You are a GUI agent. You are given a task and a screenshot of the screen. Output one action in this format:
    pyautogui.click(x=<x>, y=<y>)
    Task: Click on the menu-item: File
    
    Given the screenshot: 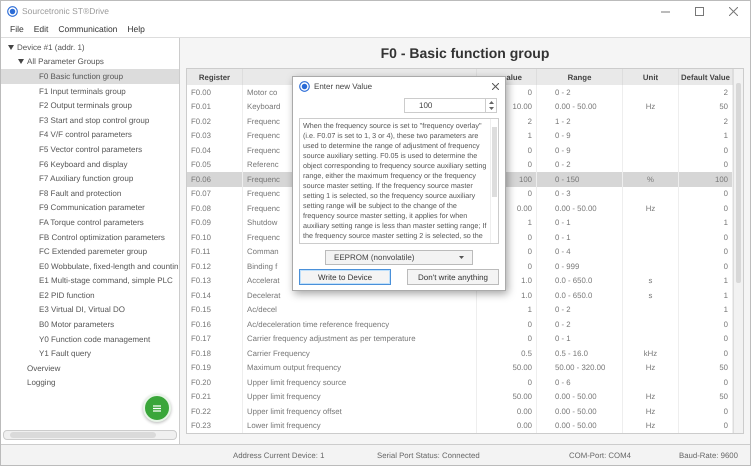 What is the action you would take?
    pyautogui.click(x=17, y=29)
    